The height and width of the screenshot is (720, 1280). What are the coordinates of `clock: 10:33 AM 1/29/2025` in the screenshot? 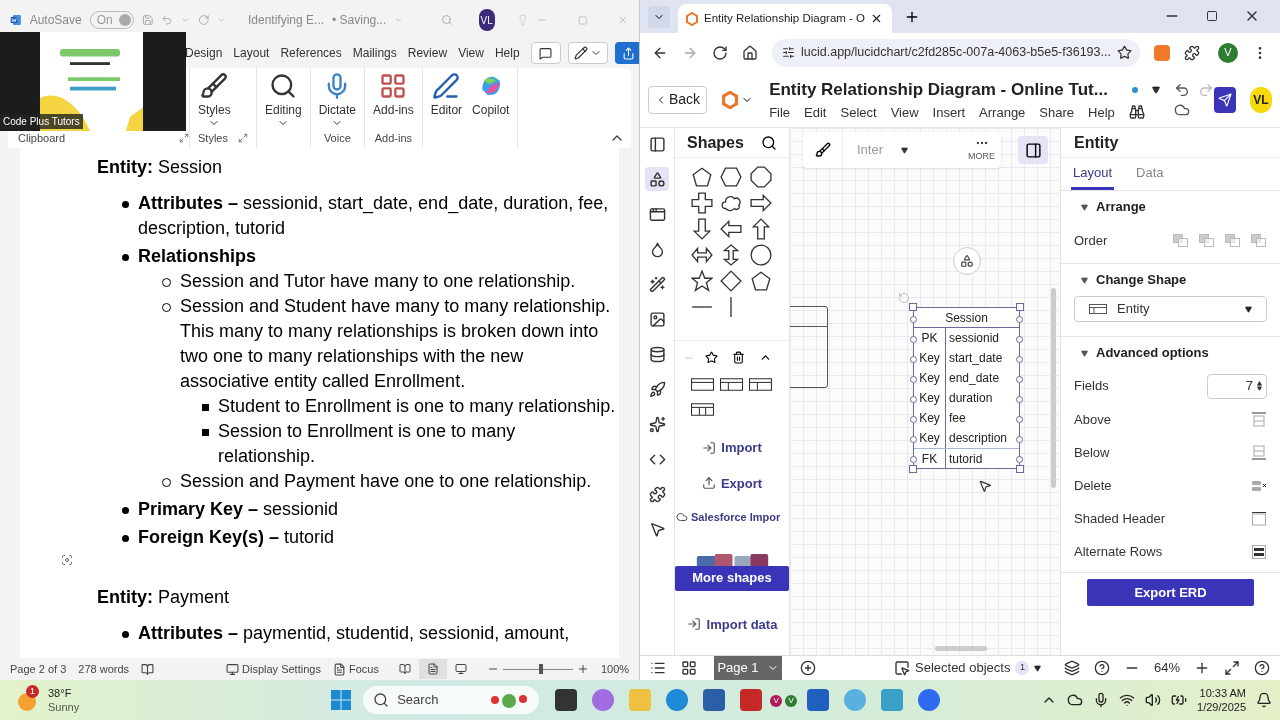 It's located at (1221, 700).